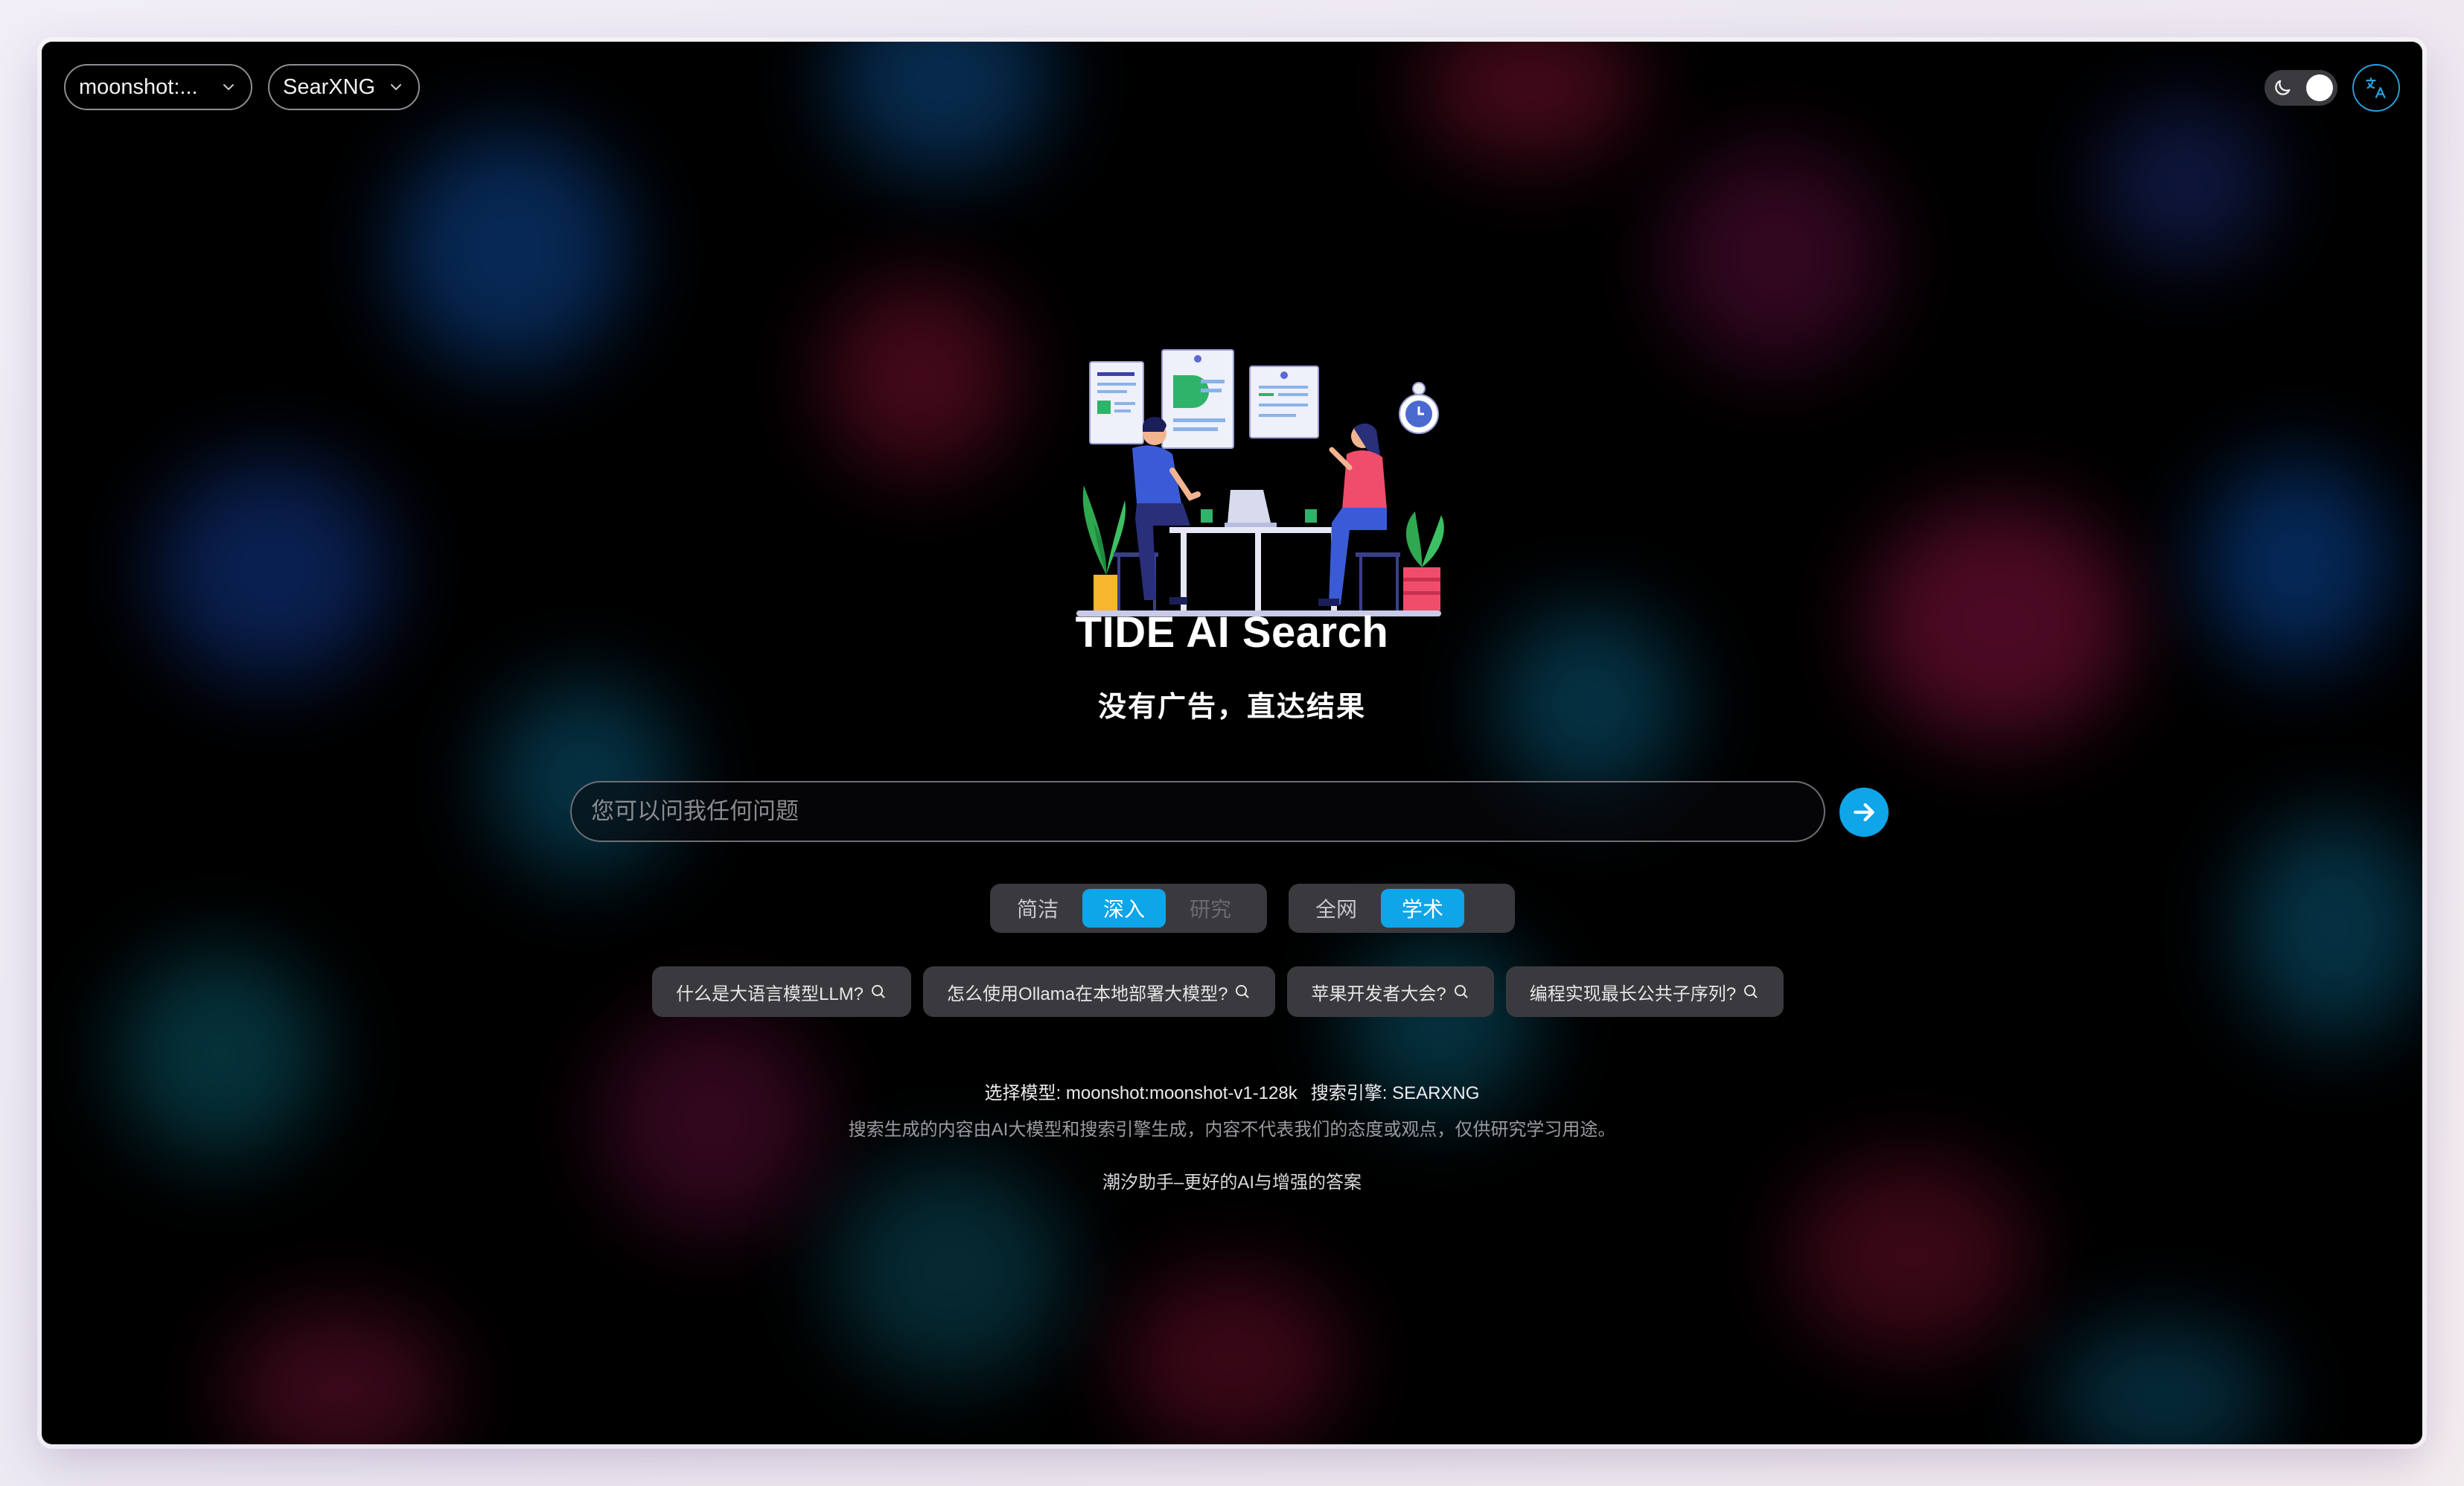 The image size is (2464, 1486). What do you see at coordinates (2283, 87) in the screenshot?
I see `moon-icon` at bounding box center [2283, 87].